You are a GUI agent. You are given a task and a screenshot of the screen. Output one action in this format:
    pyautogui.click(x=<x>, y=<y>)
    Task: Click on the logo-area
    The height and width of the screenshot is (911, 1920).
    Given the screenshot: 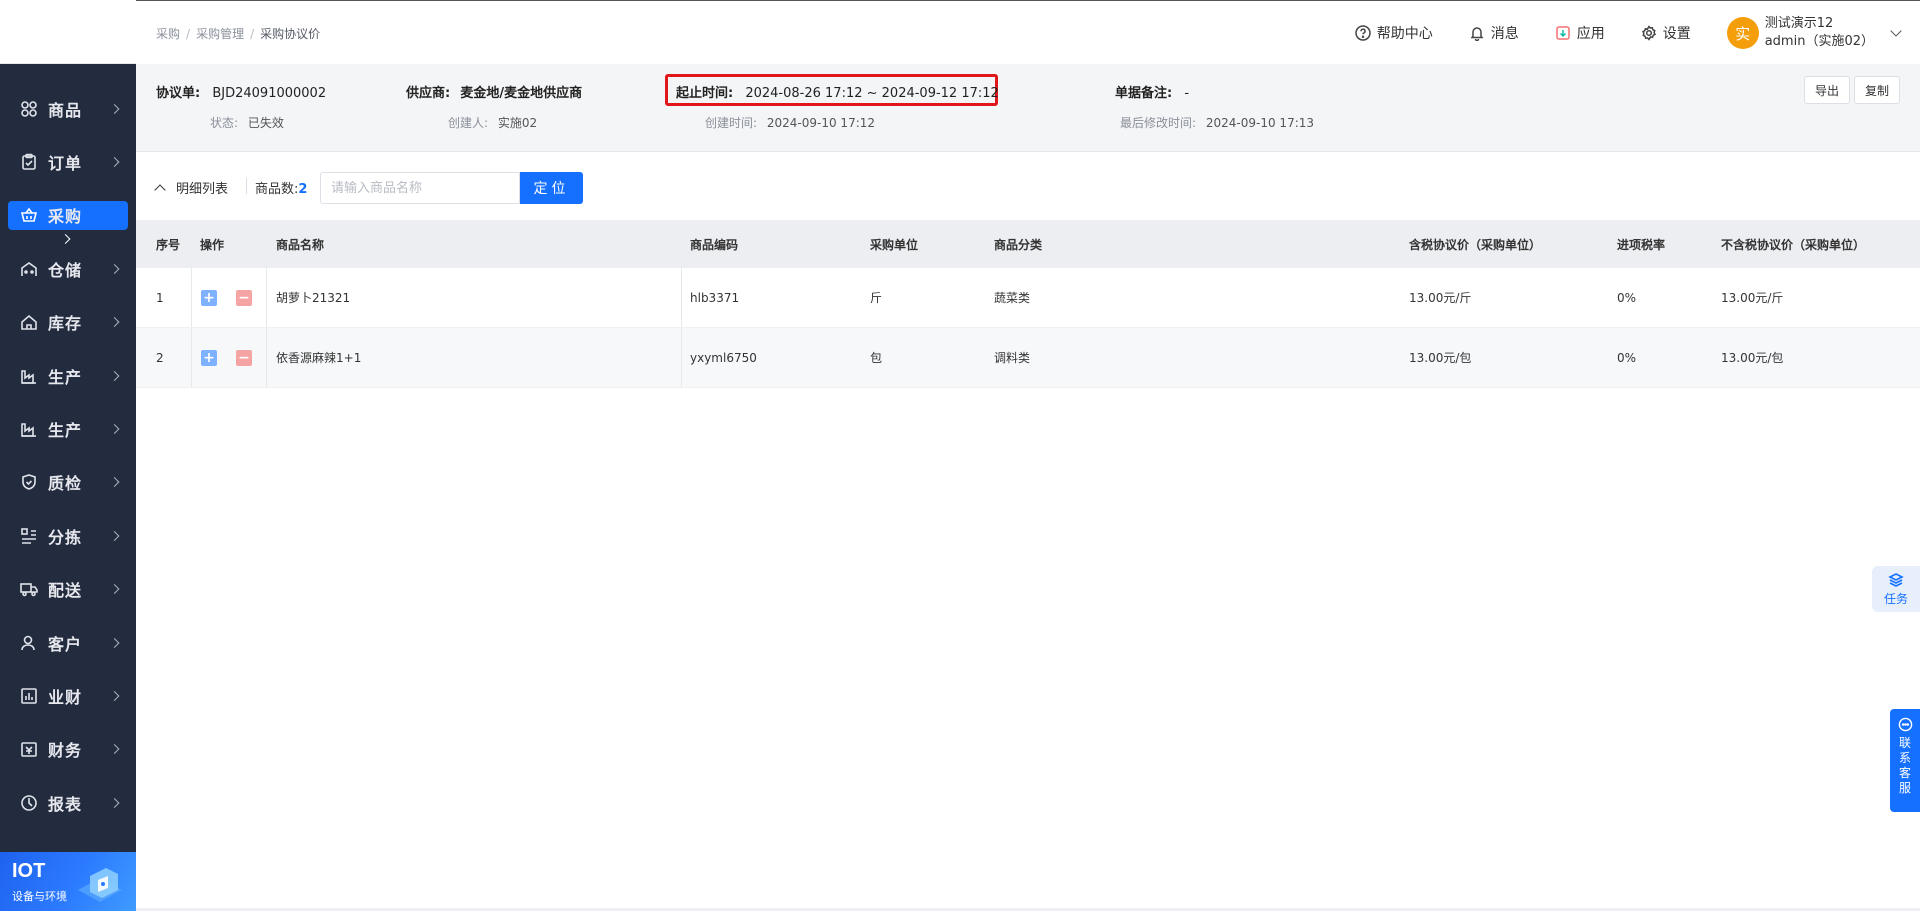 What is the action you would take?
    pyautogui.click(x=68, y=32)
    